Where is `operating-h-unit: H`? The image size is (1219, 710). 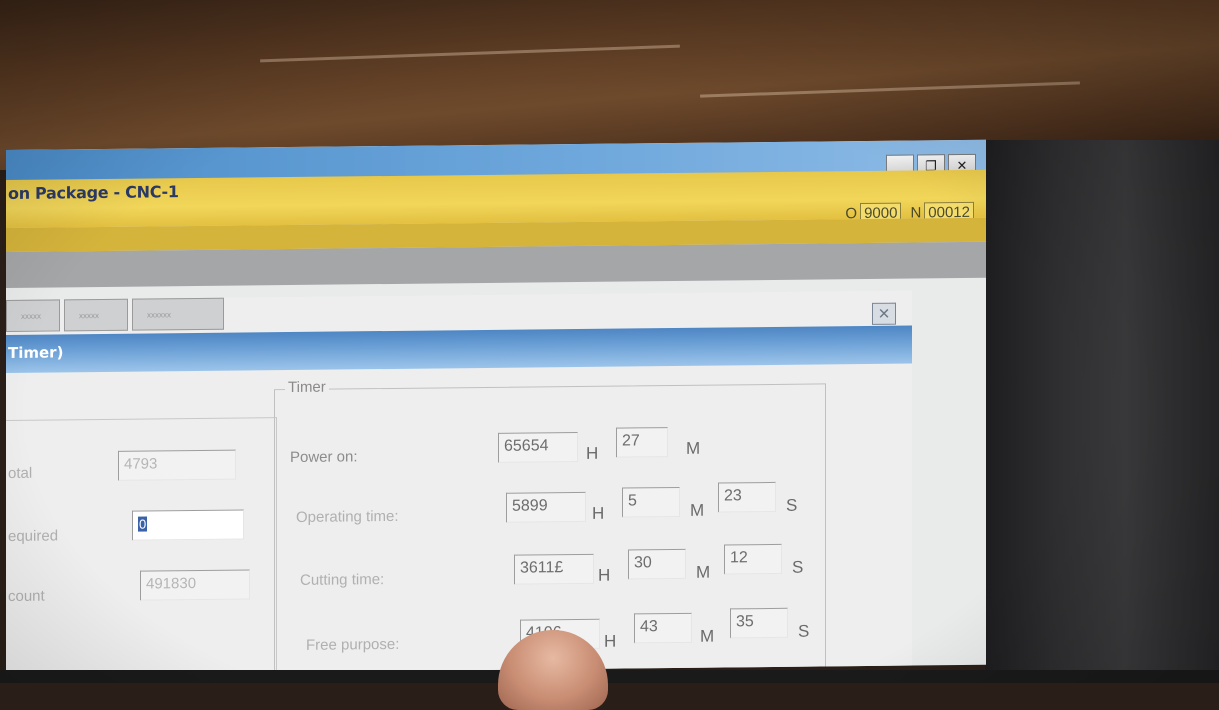 operating-h-unit: H is located at coordinates (598, 513).